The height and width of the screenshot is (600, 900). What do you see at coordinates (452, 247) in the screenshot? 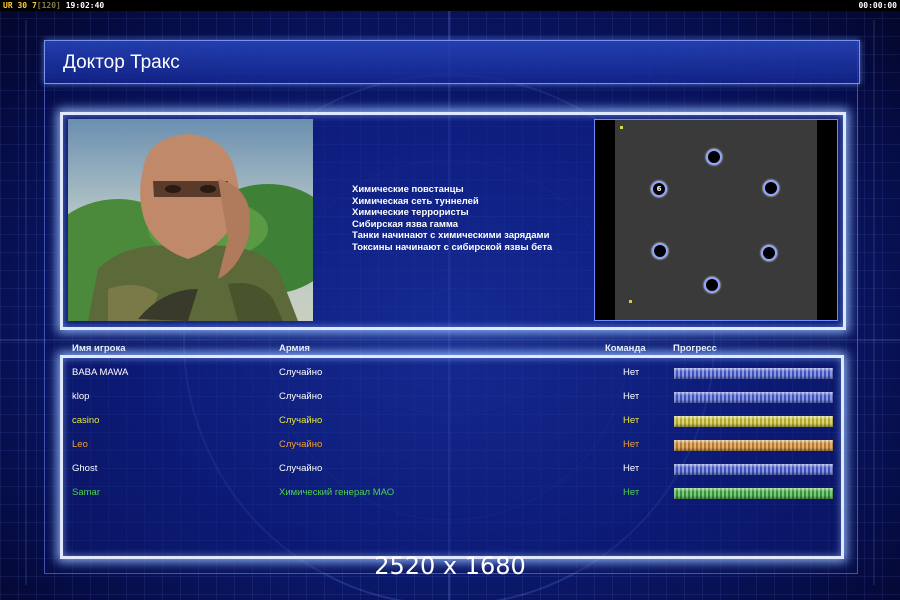
I see `briefing-line: Токсины начинают с сибирской язвы бета` at bounding box center [452, 247].